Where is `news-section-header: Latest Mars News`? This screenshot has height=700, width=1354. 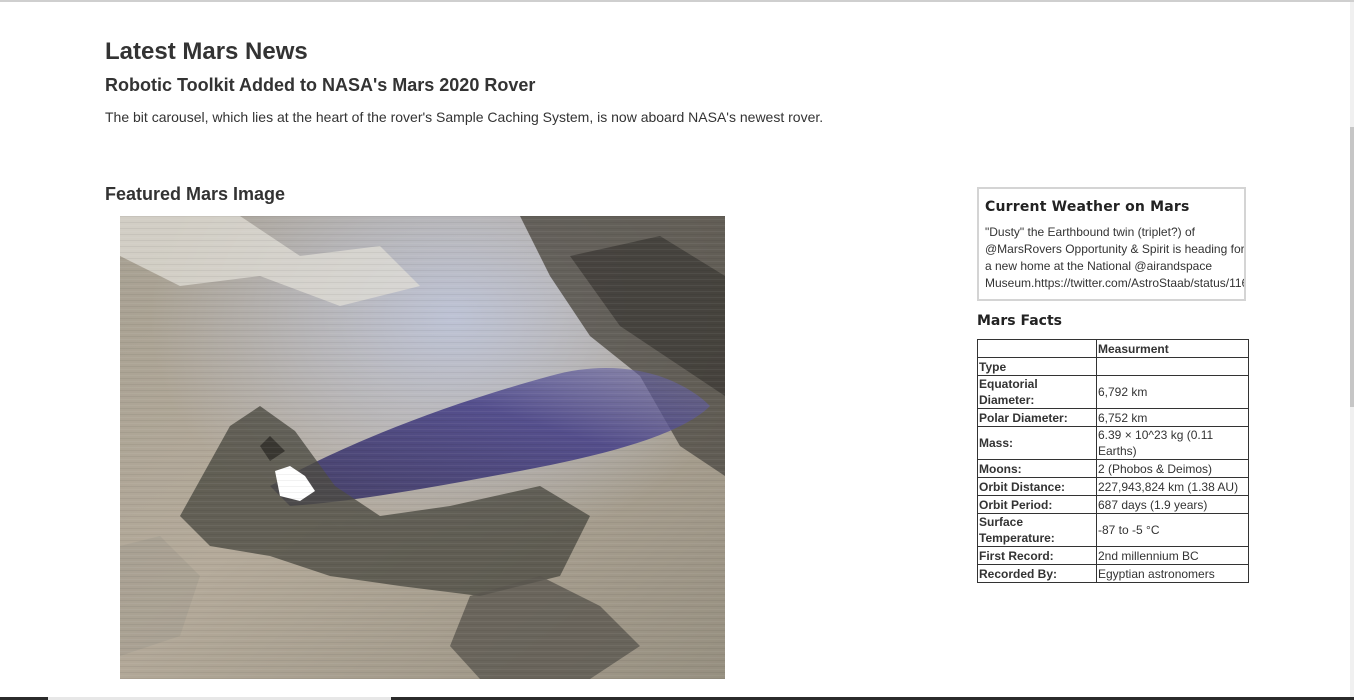 news-section-header: Latest Mars News is located at coordinates (206, 51).